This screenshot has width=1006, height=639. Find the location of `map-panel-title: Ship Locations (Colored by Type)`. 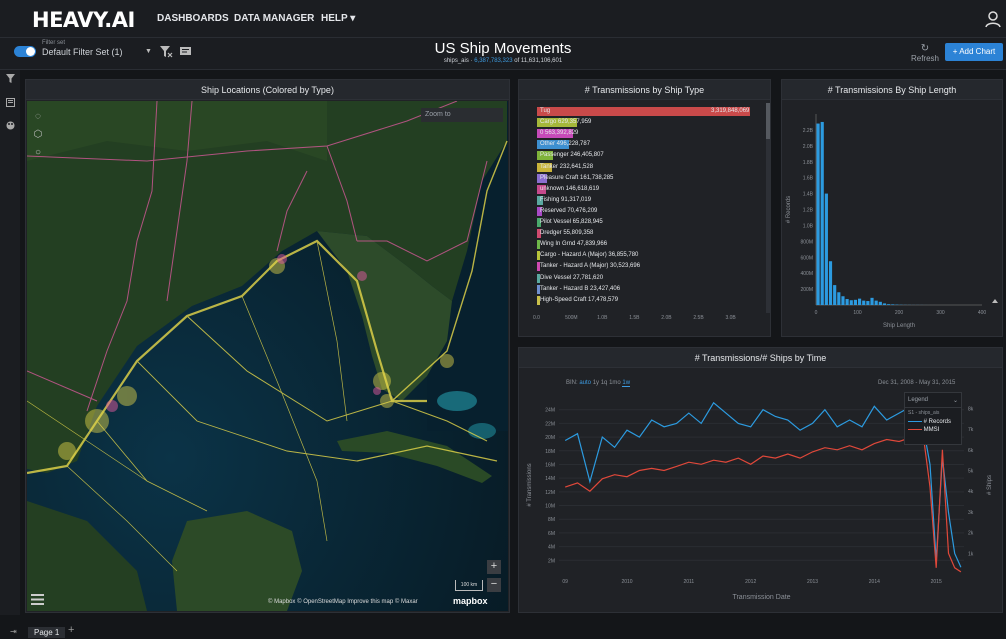

map-panel-title: Ship Locations (Colored by Type) is located at coordinates (267, 90).